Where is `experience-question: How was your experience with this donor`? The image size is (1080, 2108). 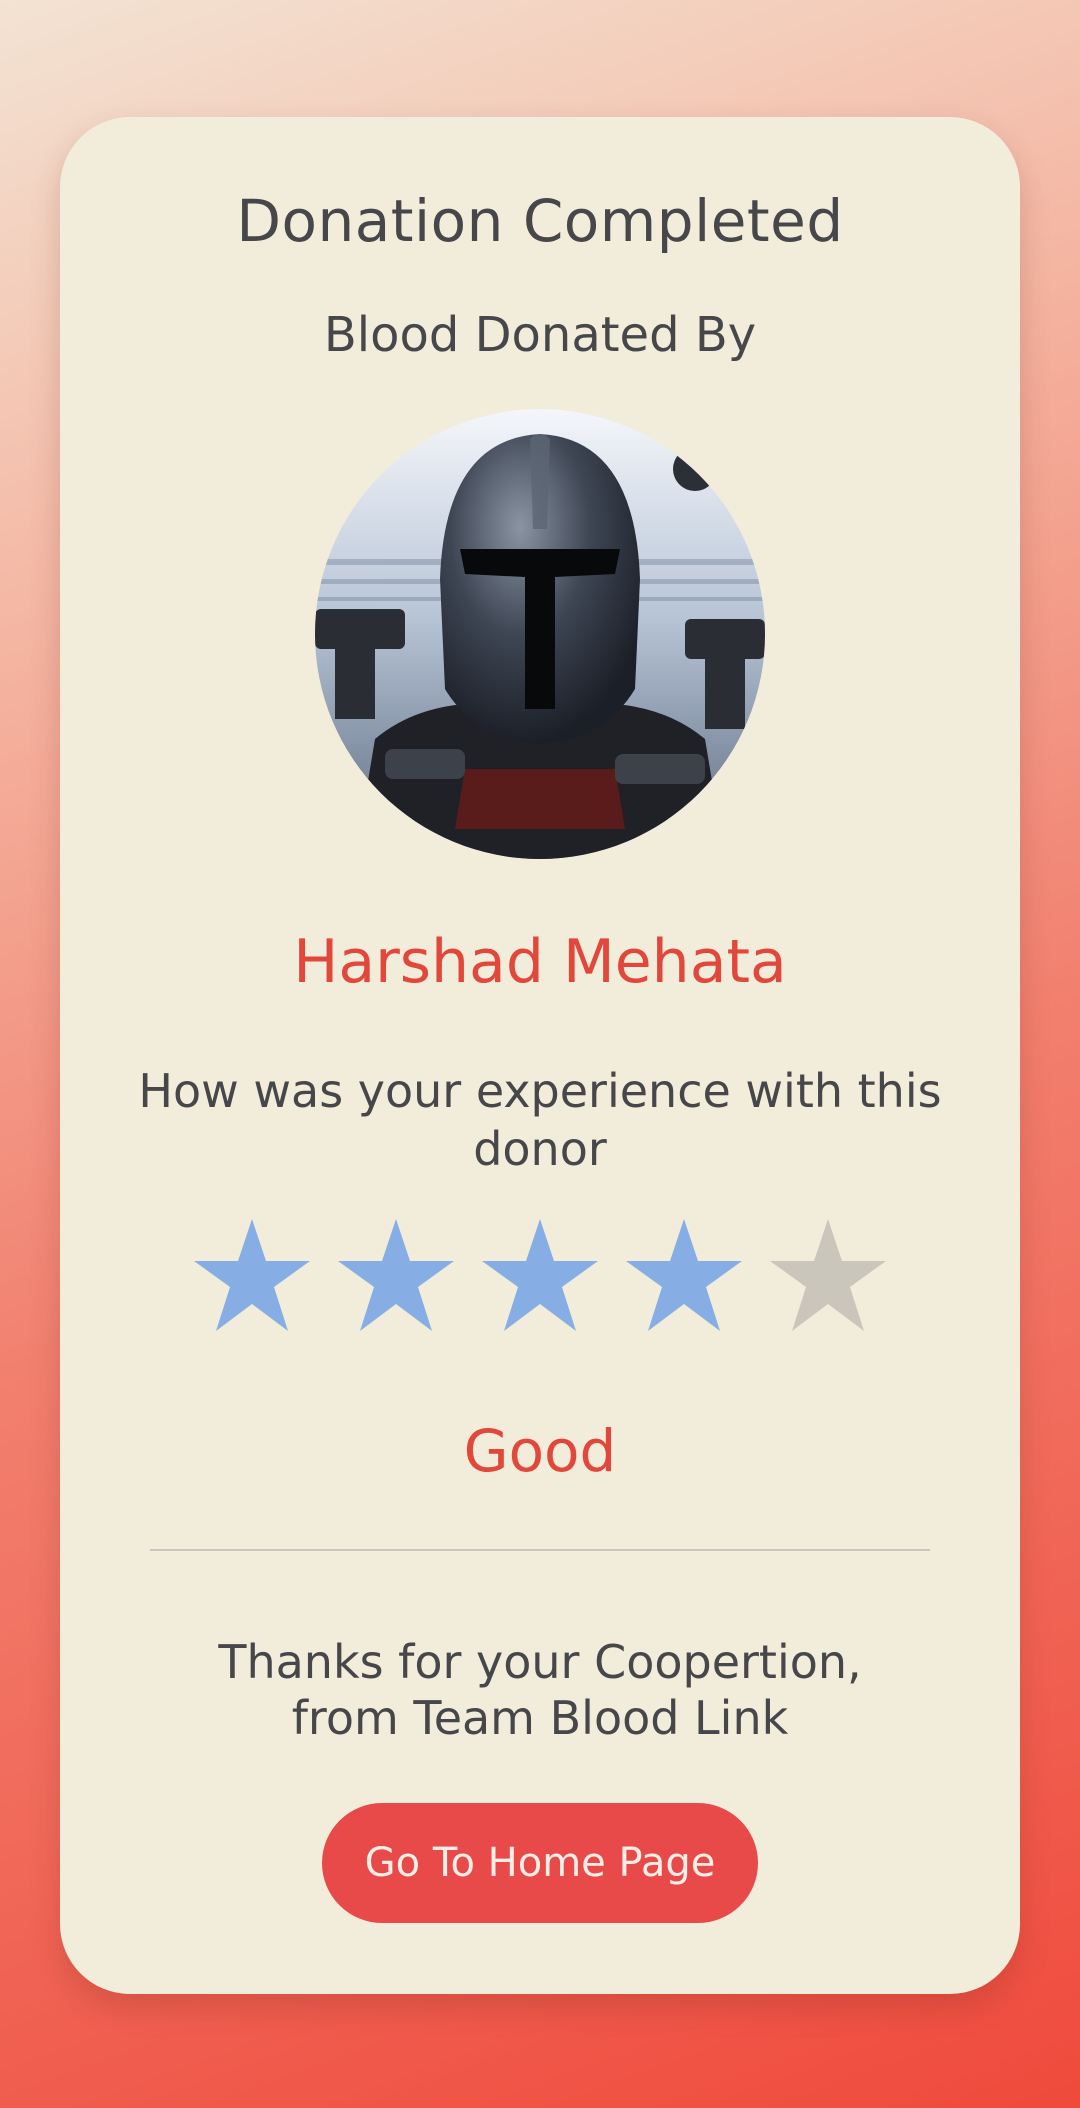 experience-question: How was your experience with this donor is located at coordinates (540, 1120).